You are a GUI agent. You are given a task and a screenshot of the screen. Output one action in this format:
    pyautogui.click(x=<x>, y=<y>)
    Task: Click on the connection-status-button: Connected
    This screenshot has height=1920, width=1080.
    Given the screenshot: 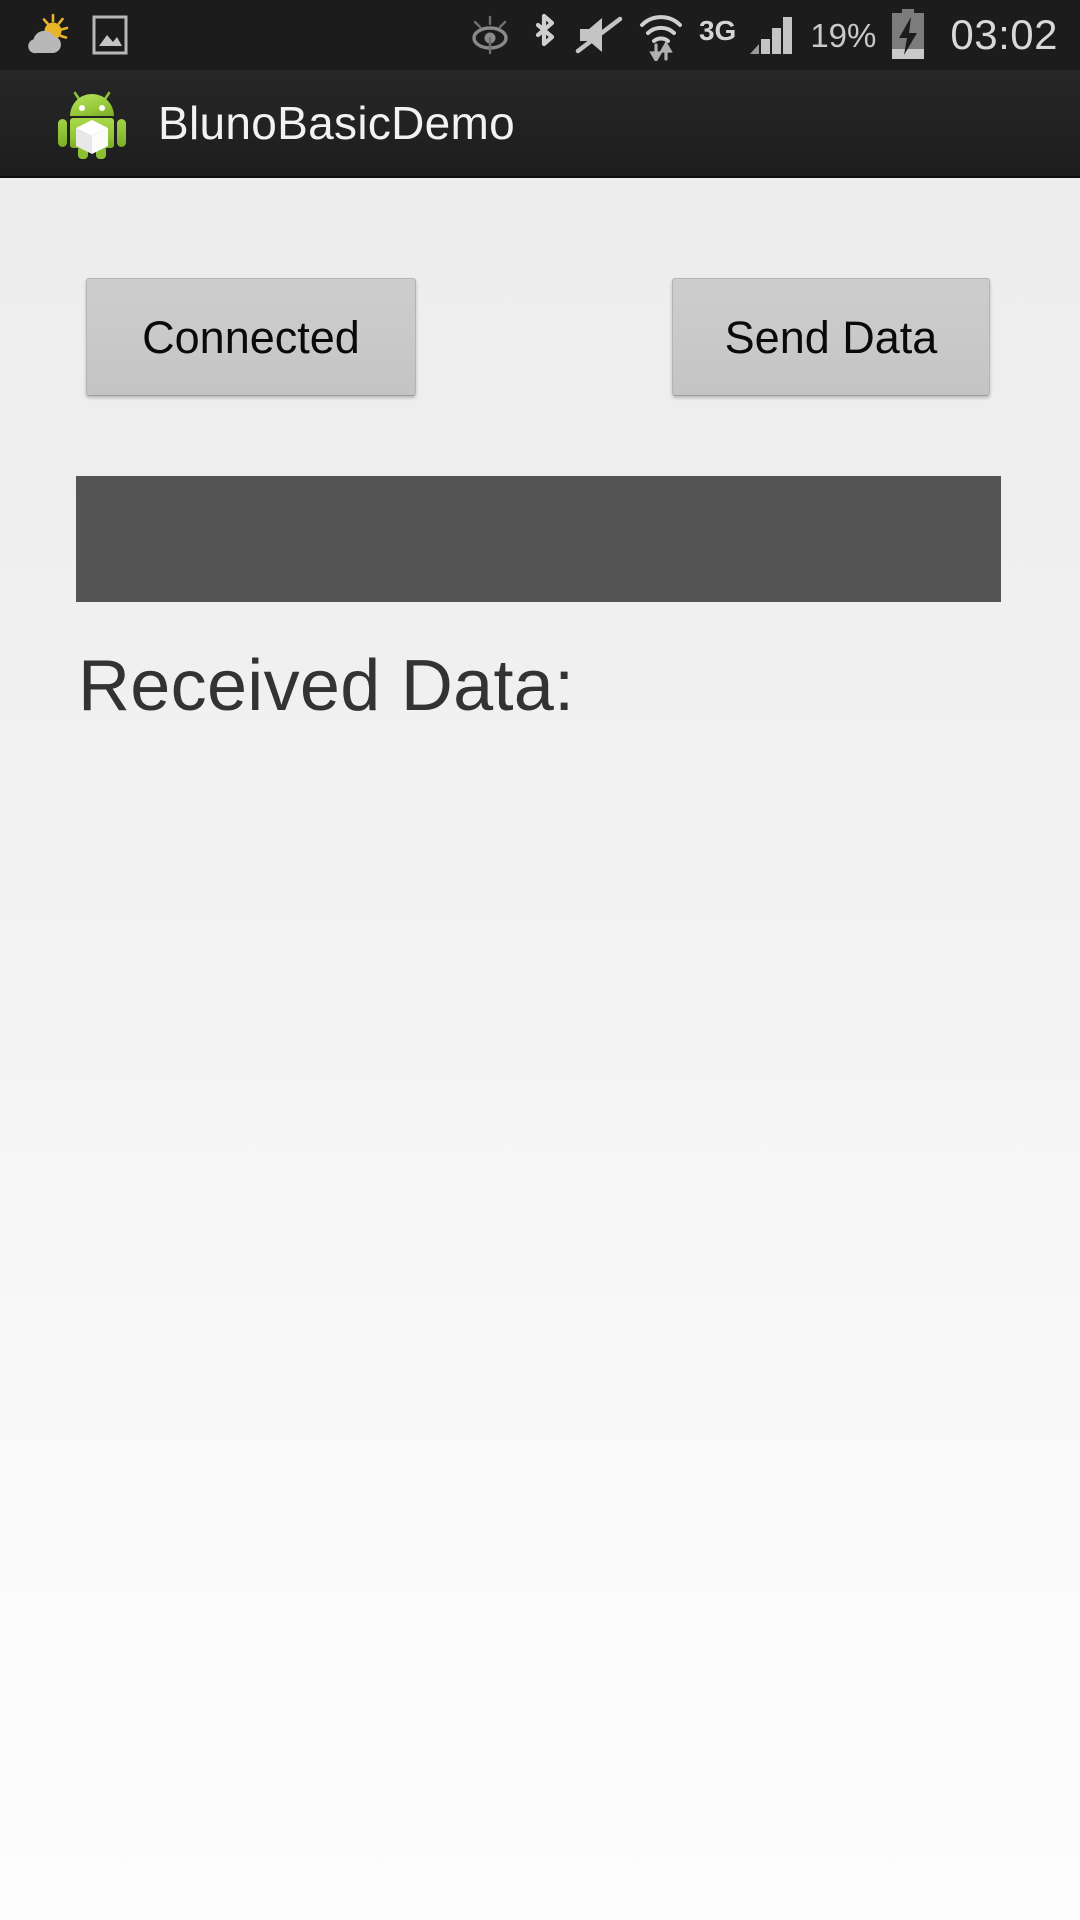 What is the action you would take?
    pyautogui.click(x=251, y=337)
    